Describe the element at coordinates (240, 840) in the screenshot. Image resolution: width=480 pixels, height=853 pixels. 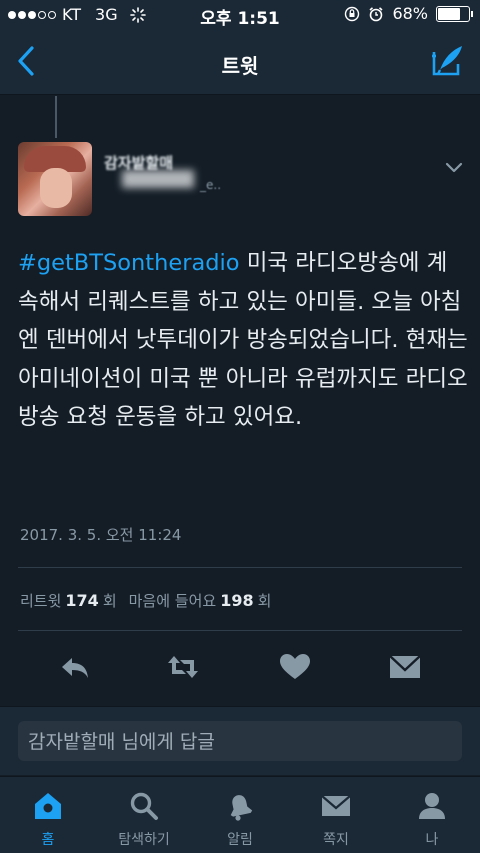
I see `tab-label: 알림` at that location.